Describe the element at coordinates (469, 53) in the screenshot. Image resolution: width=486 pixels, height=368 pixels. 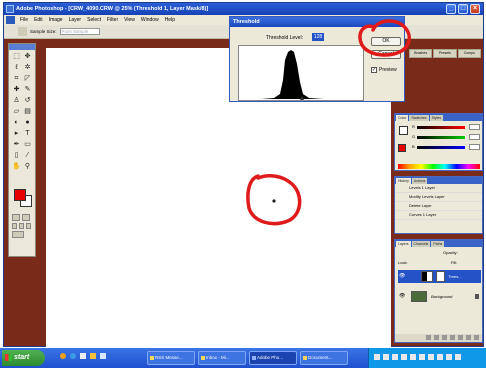
I see `palette-well-tab-comps: Comps` at that location.